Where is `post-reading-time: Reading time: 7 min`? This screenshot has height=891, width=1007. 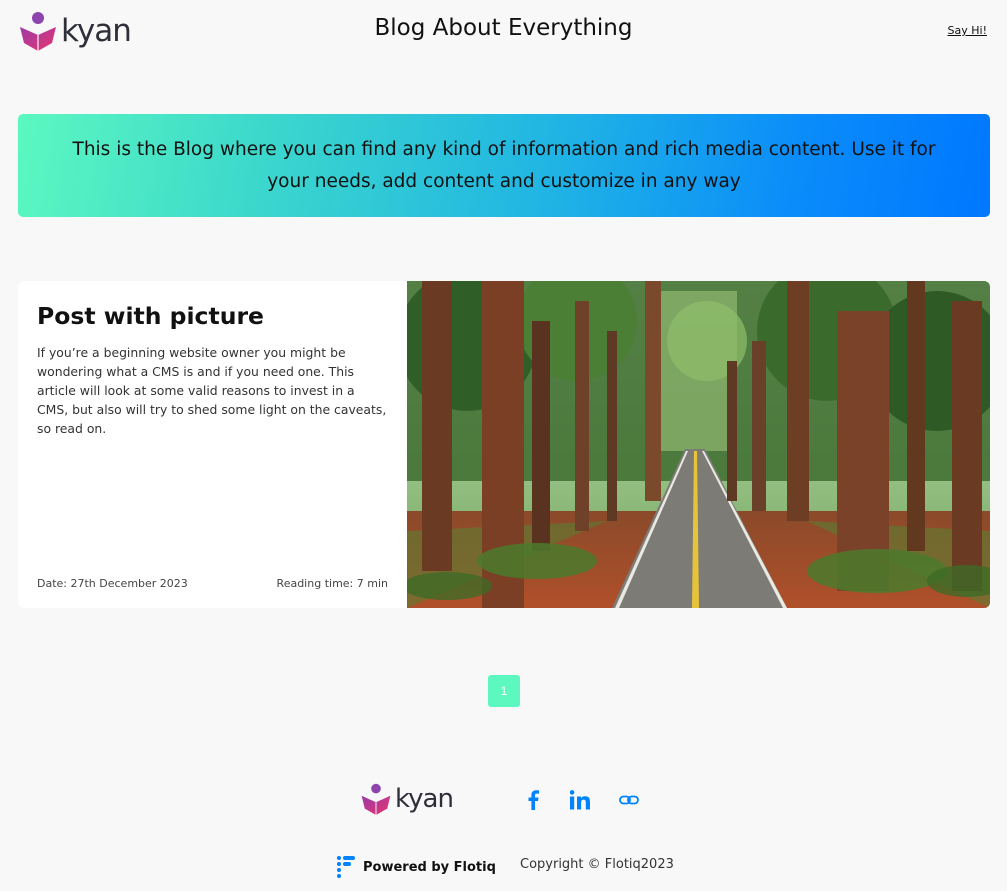 post-reading-time: Reading time: 7 min is located at coordinates (332, 583).